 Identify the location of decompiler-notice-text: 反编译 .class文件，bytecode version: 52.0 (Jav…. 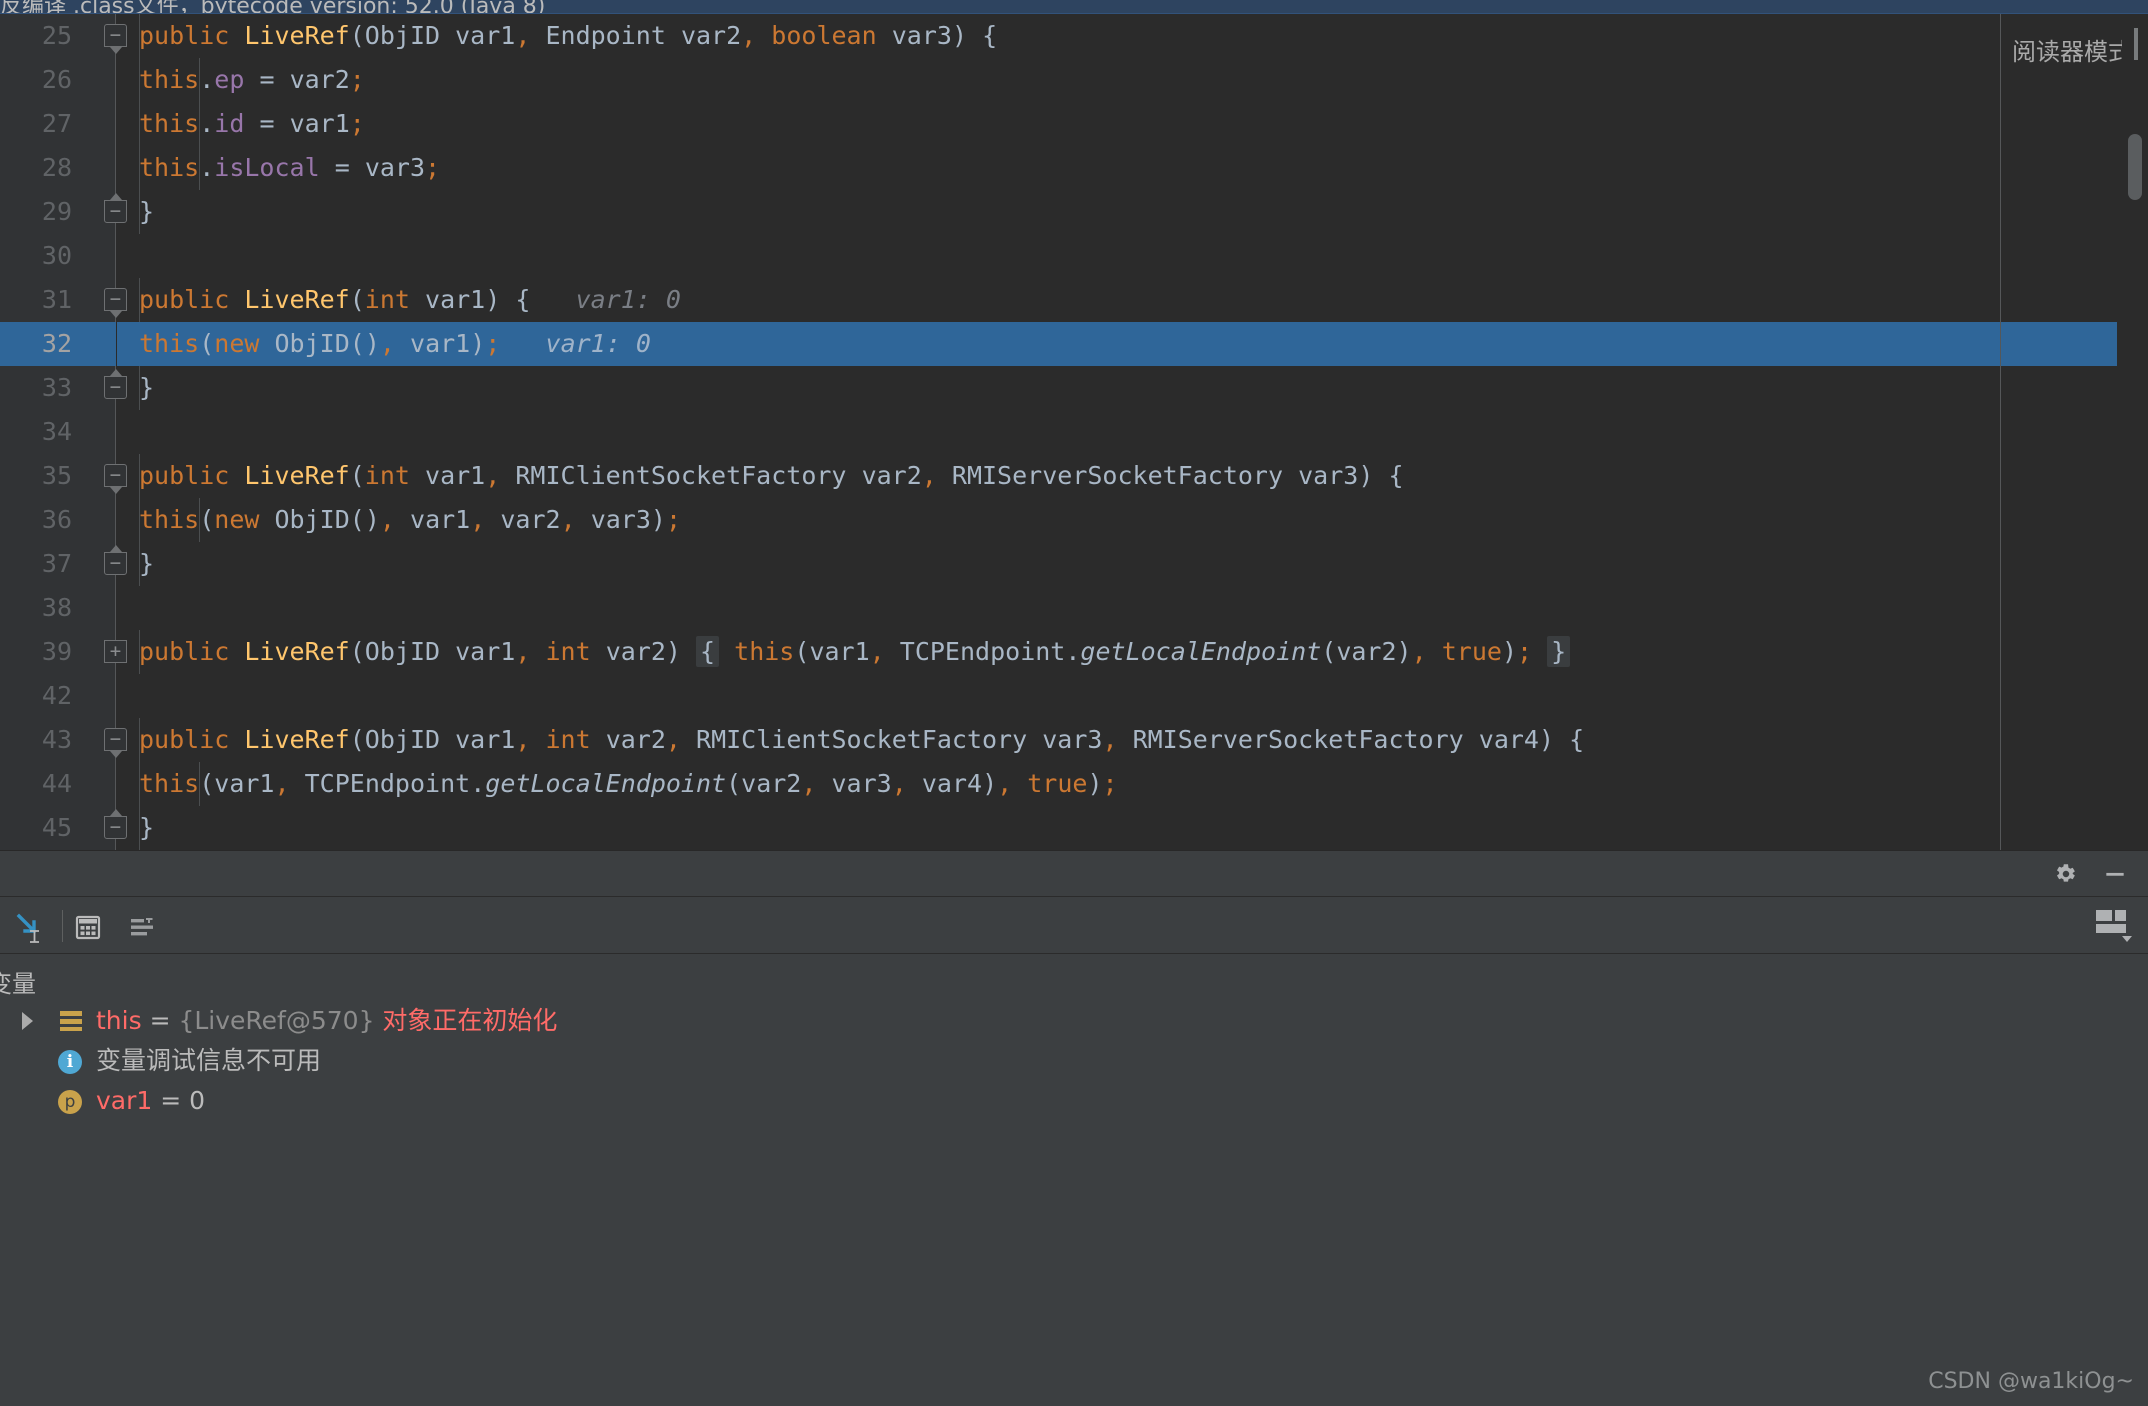
(273, 7).